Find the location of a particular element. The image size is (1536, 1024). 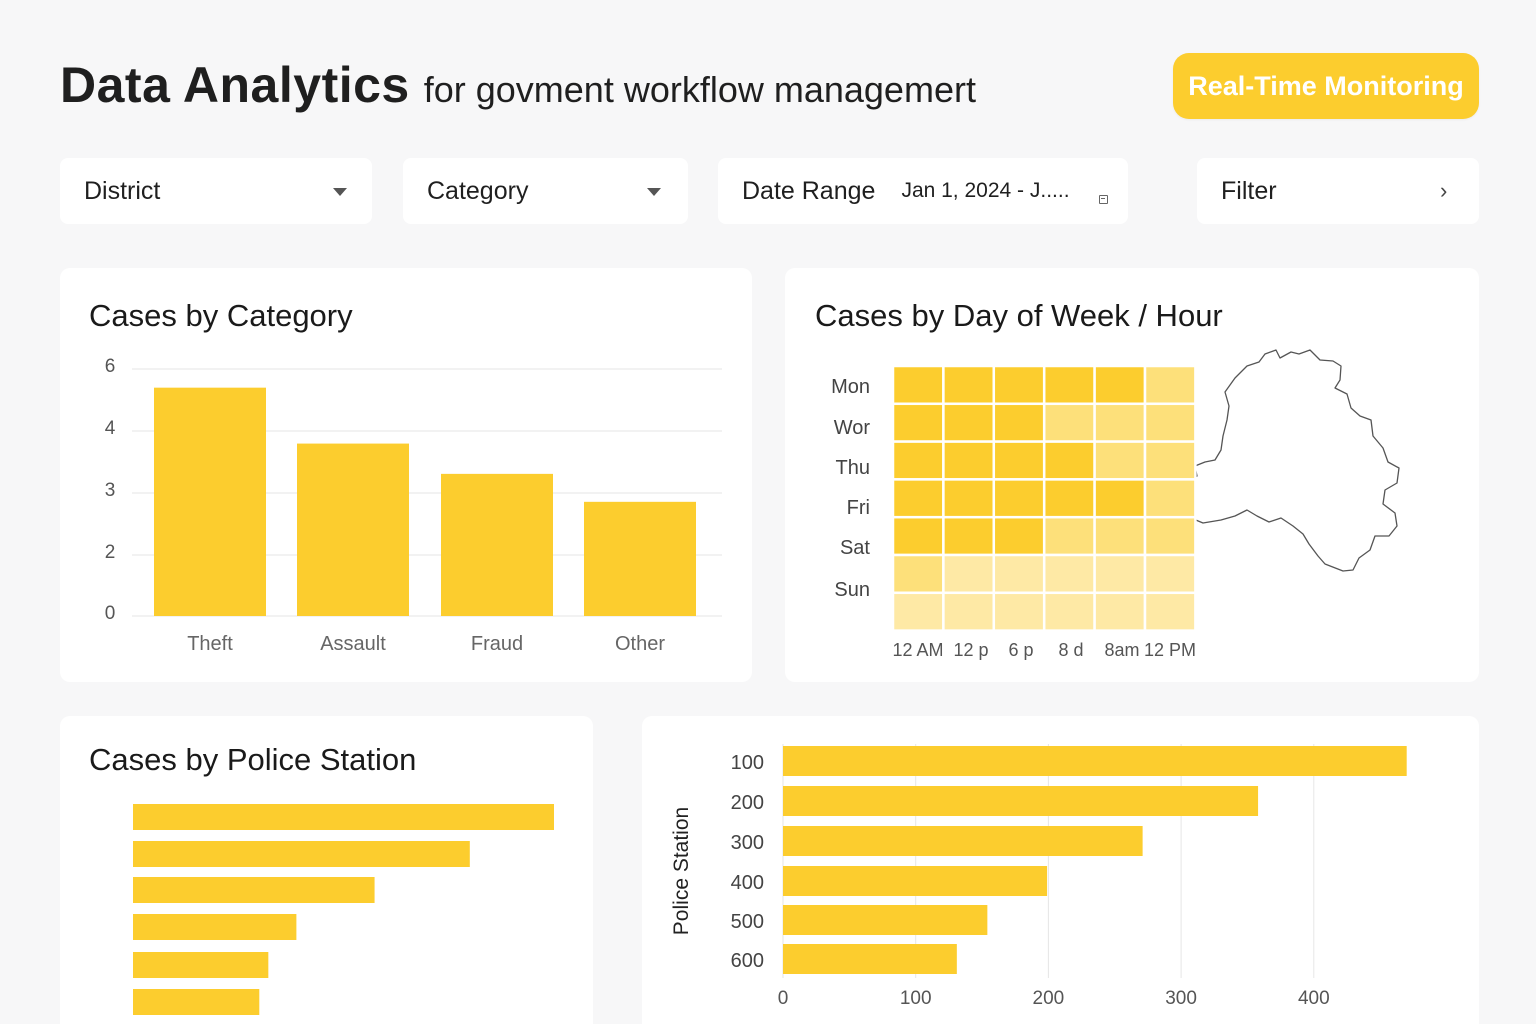

chevron-right-icon: › is located at coordinates (1444, 190).